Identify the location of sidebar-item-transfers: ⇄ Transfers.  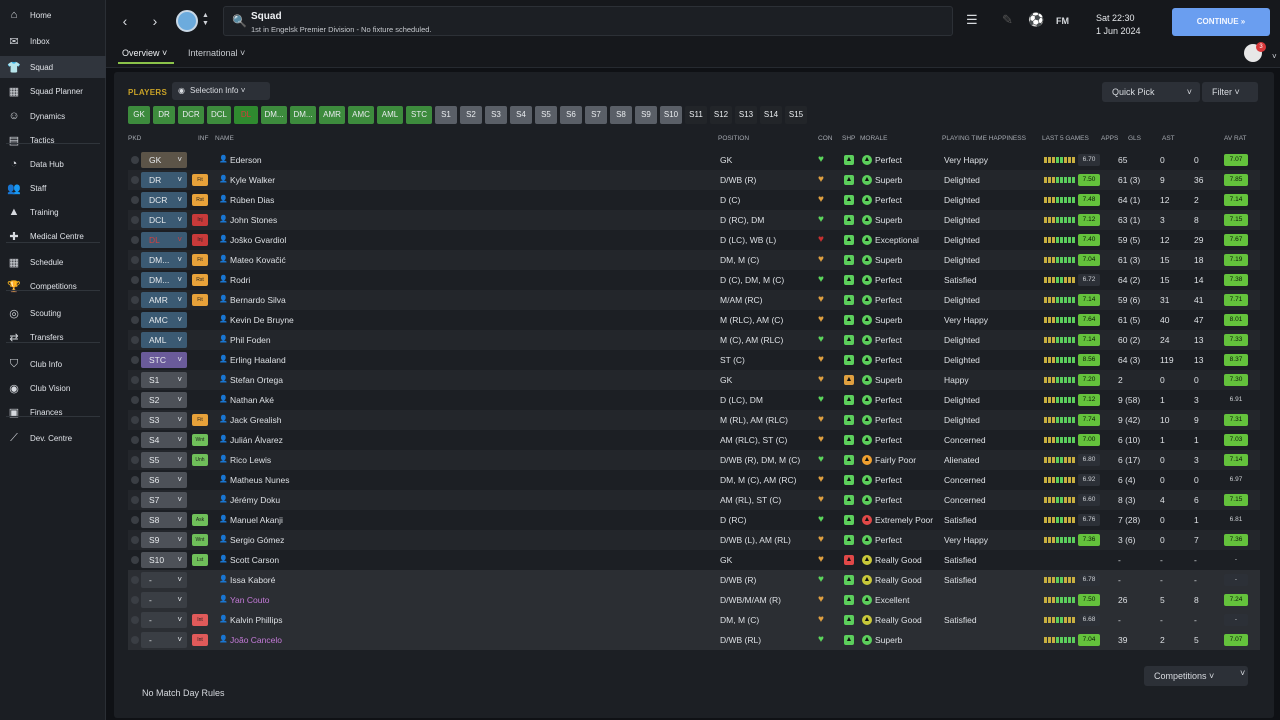
(53, 337).